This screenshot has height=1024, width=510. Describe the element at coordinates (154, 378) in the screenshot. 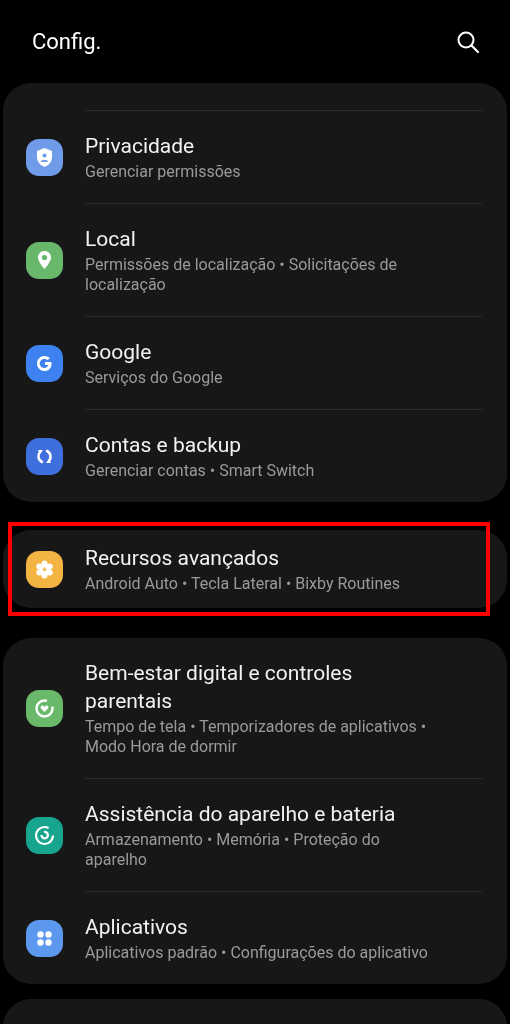

I see `setting-subtitle: Serviços do Google` at that location.